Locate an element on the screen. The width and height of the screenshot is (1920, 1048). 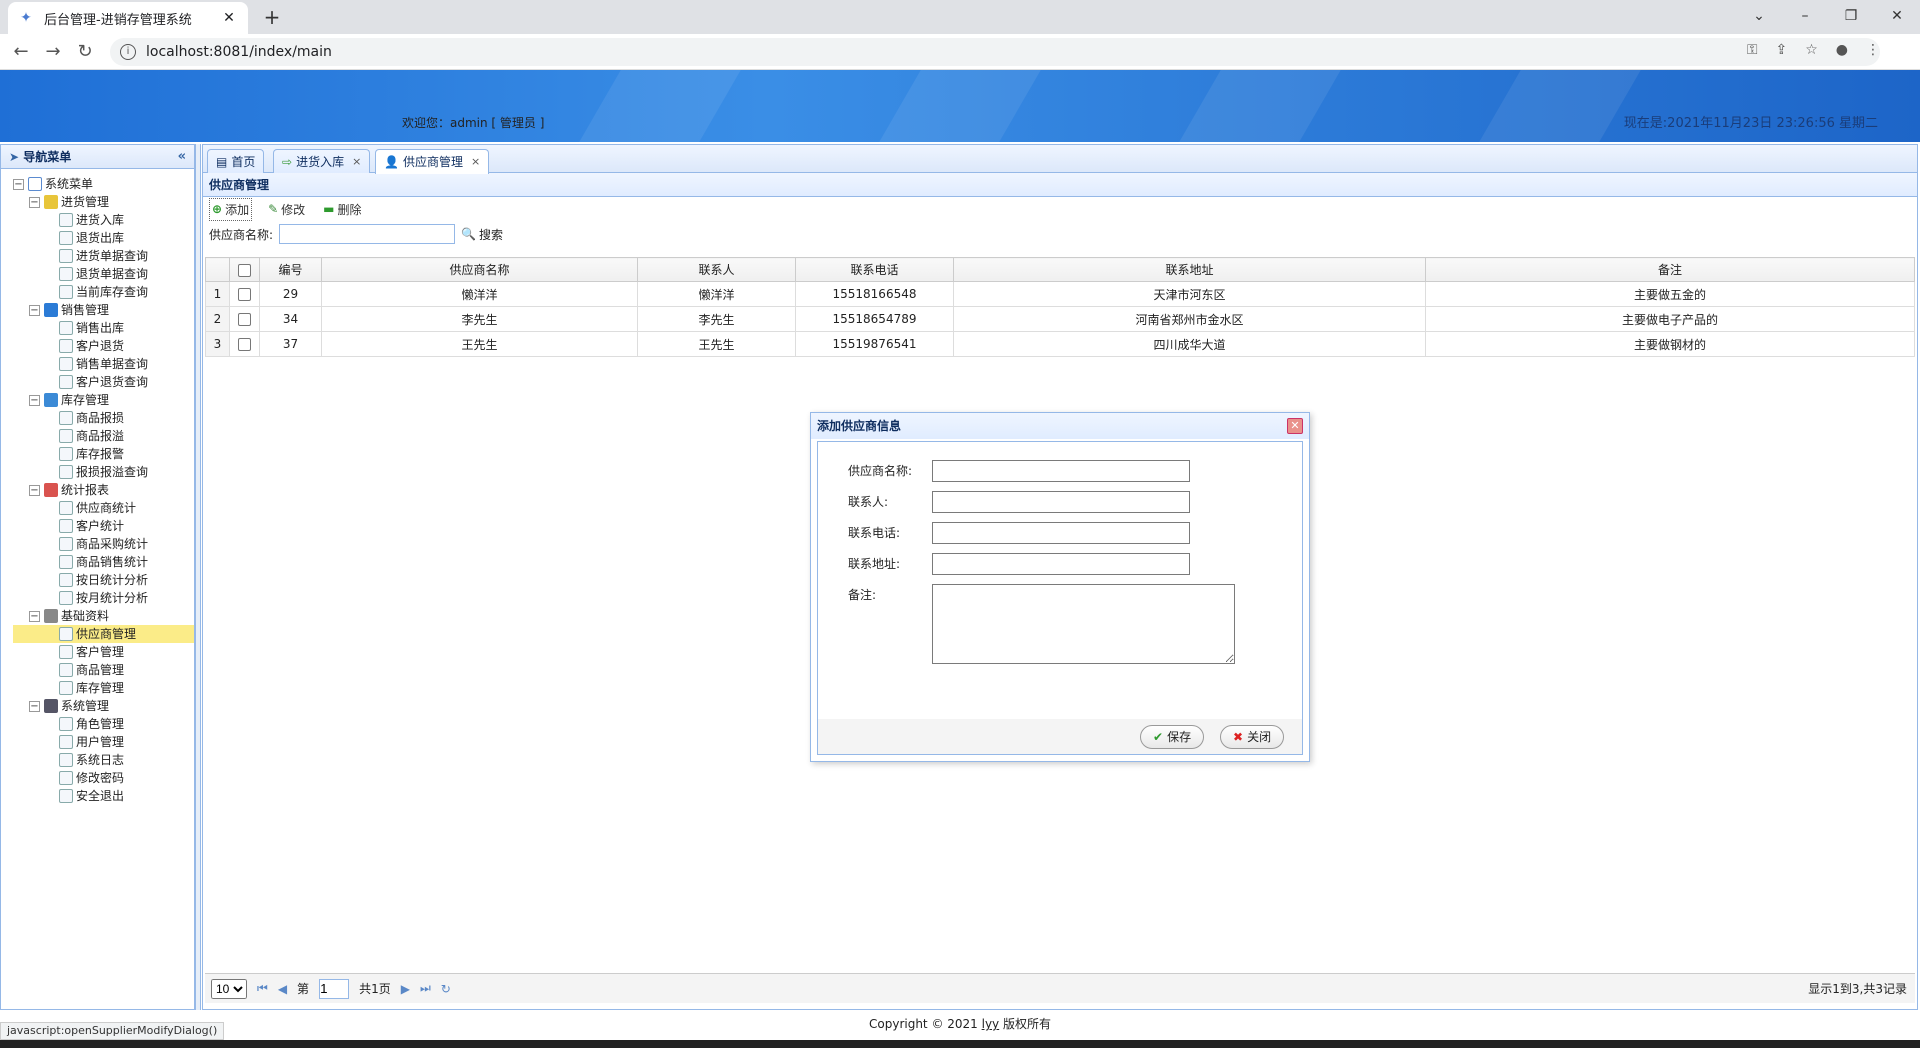
page-size-select: 10 is located at coordinates (229, 988).